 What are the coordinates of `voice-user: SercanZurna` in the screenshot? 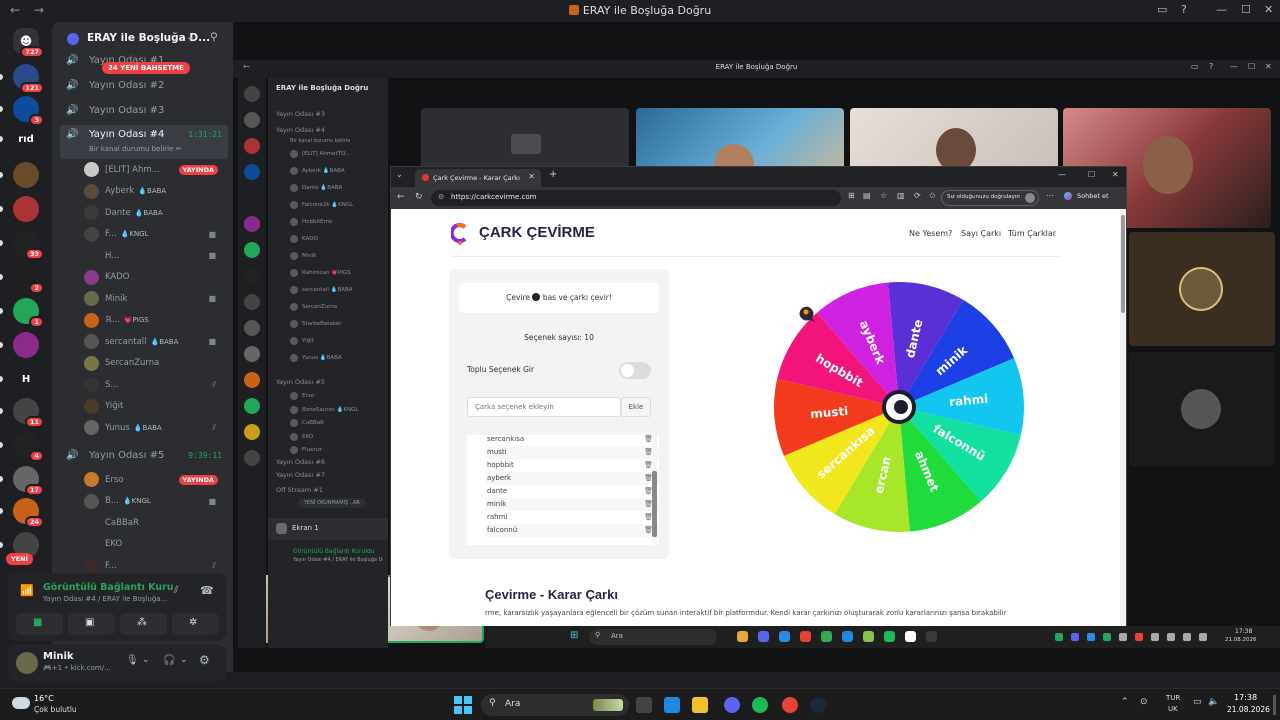 It's located at (155, 363).